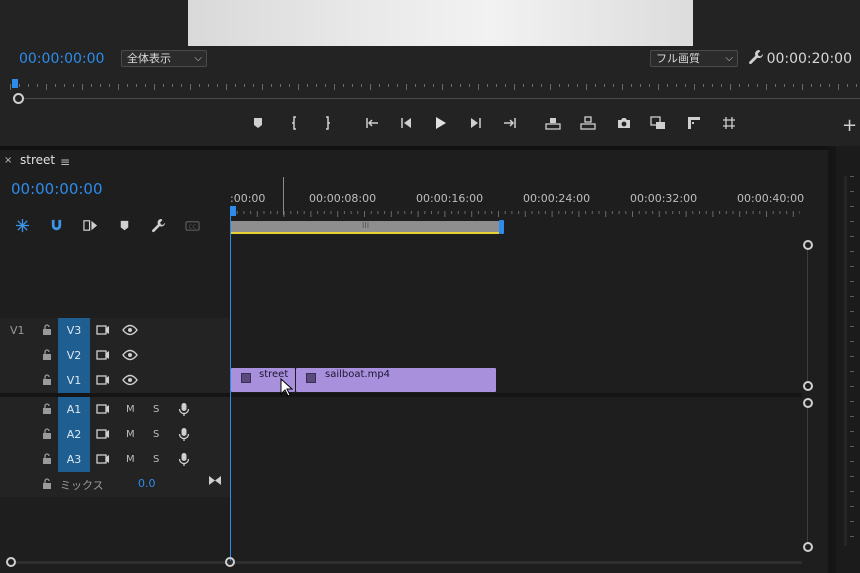 The height and width of the screenshot is (573, 860). Describe the element at coordinates (729, 123) in the screenshot. I see `grid-button` at that location.